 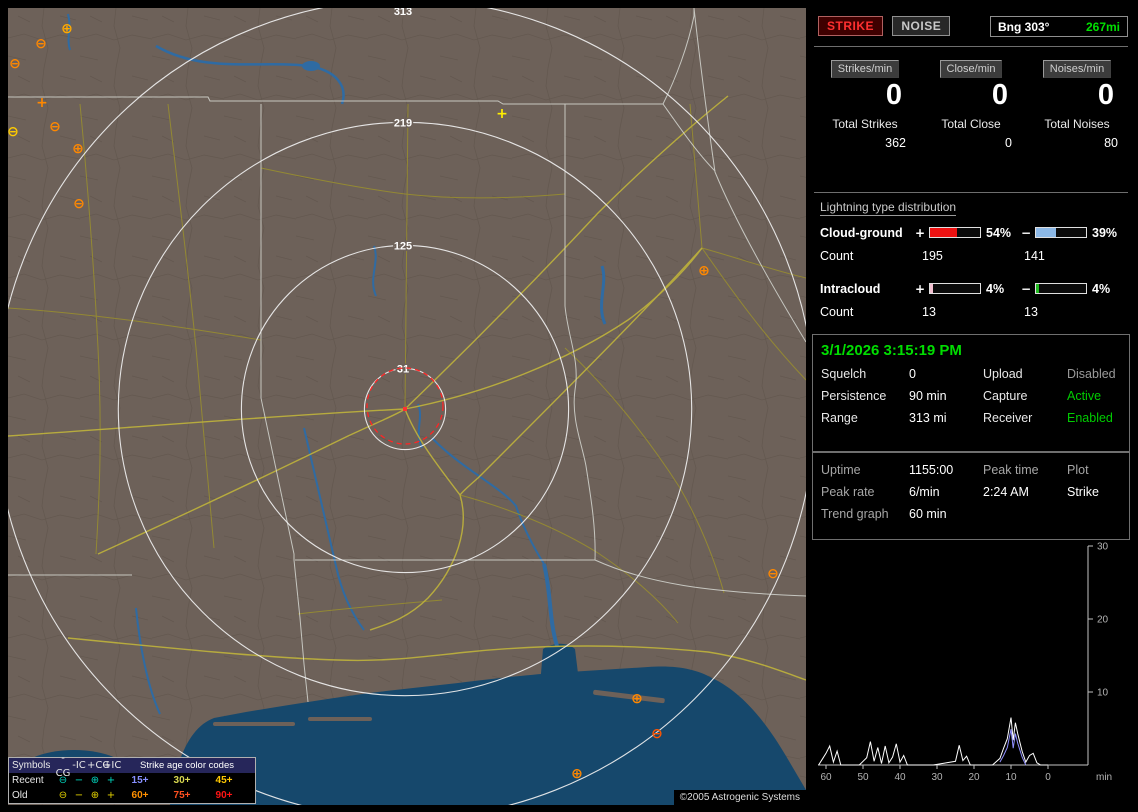 What do you see at coordinates (1078, 470) in the screenshot?
I see `plot-label: Plot` at bounding box center [1078, 470].